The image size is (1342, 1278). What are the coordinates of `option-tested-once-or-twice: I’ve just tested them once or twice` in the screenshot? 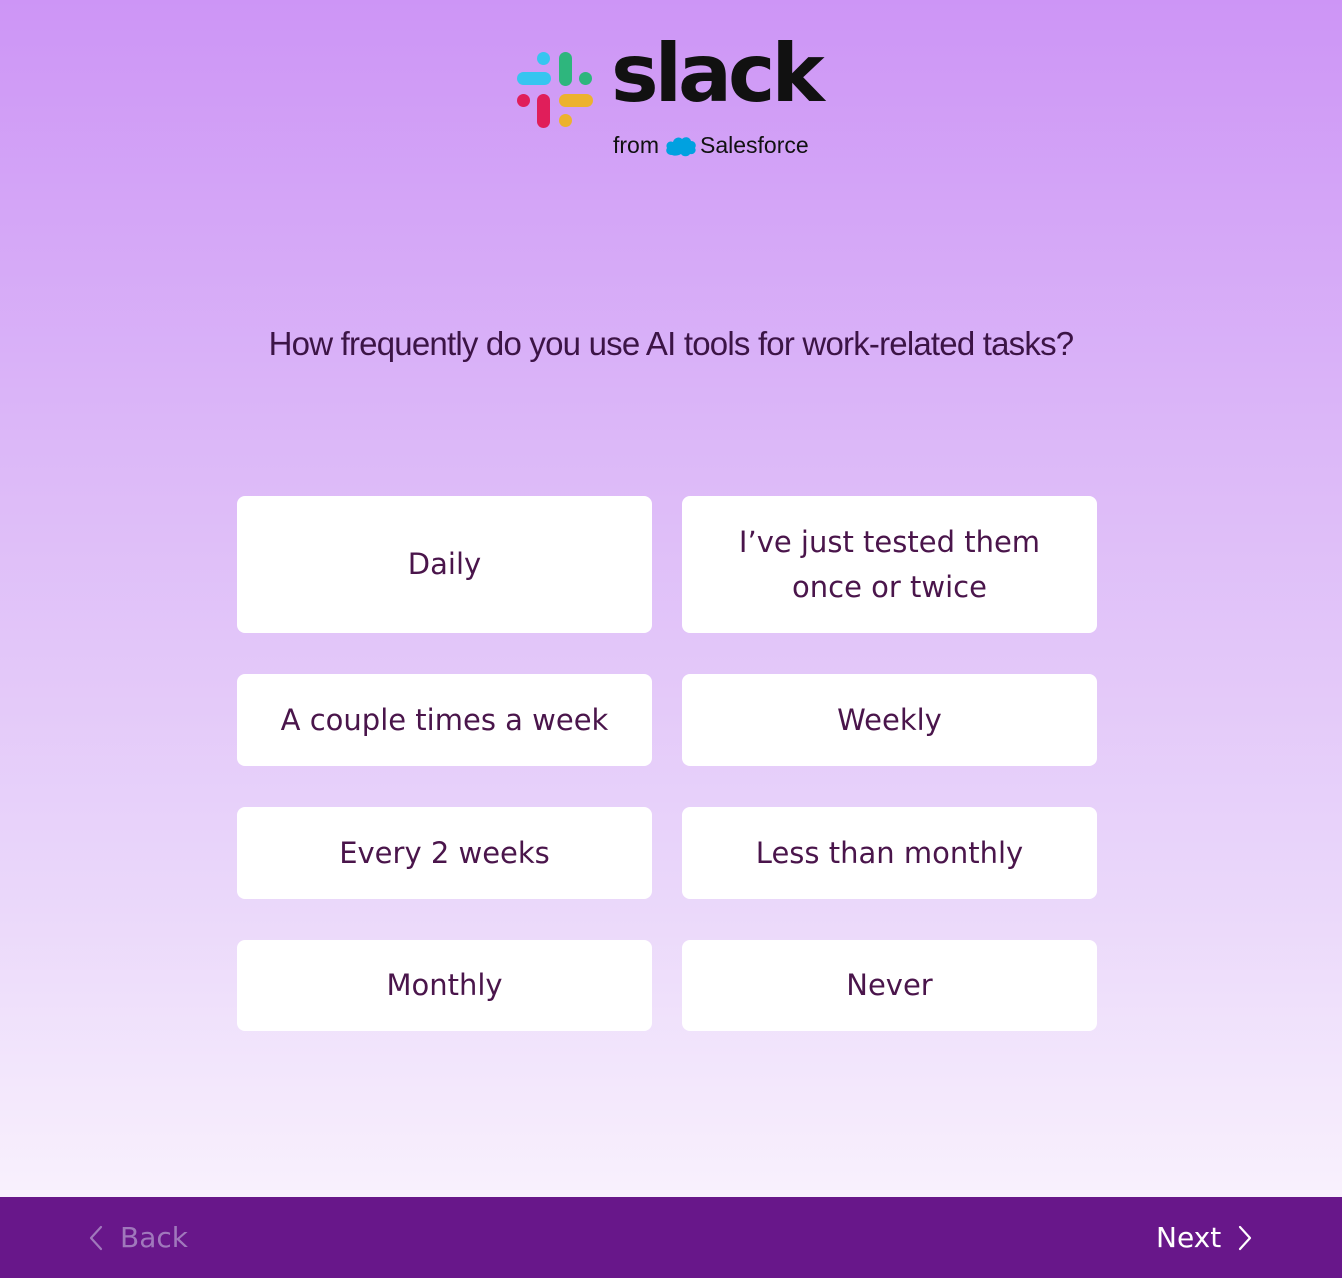 It's located at (889, 564).